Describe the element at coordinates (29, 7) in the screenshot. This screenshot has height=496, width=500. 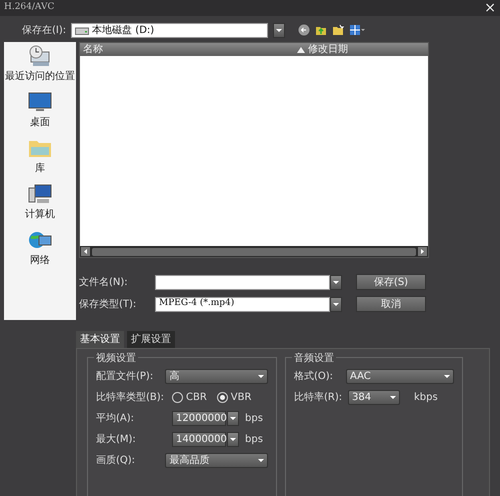
I see `window-title: H.264/AVC` at that location.